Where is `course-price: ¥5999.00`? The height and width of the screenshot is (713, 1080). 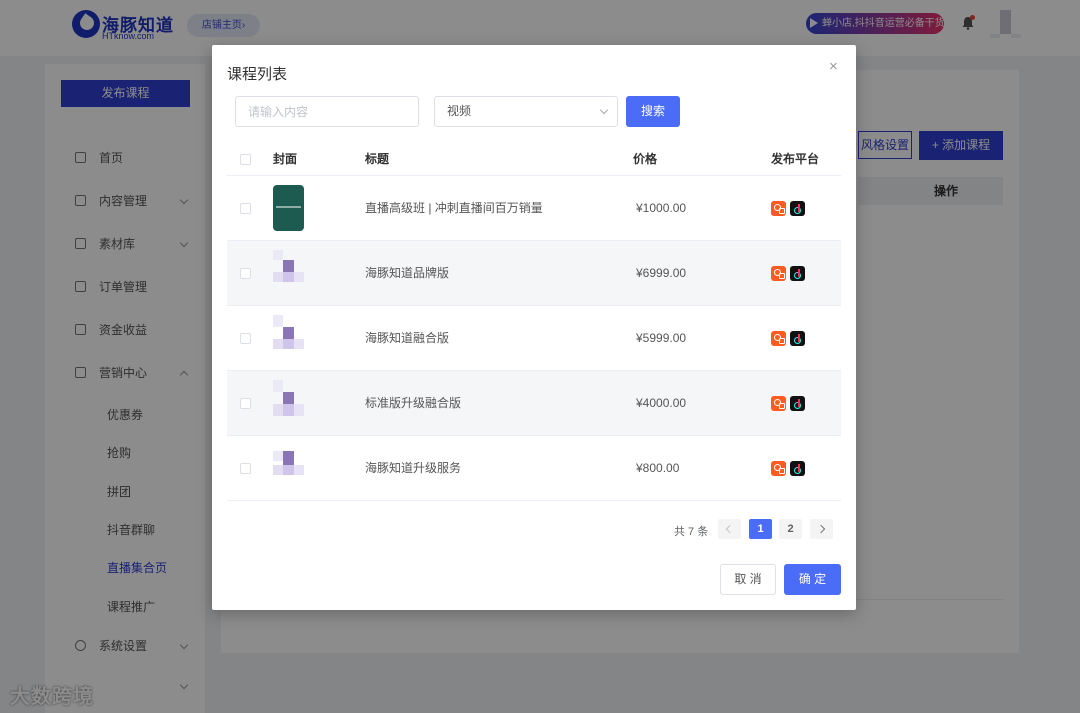 course-price: ¥5999.00 is located at coordinates (661, 338).